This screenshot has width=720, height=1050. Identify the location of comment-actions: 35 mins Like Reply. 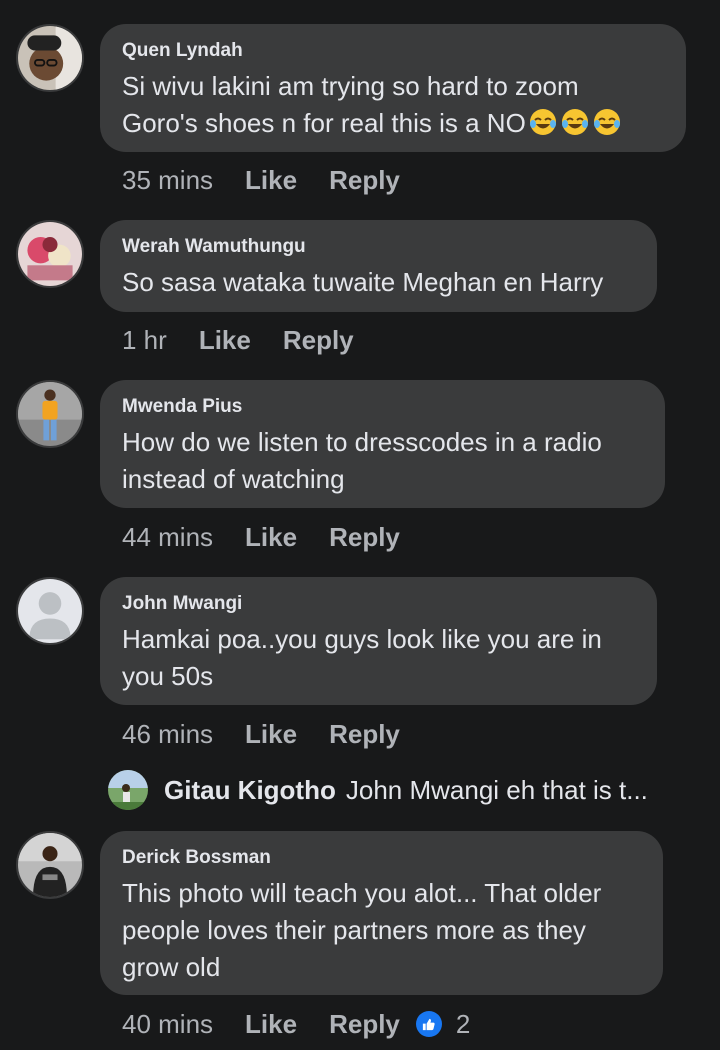
(261, 180).